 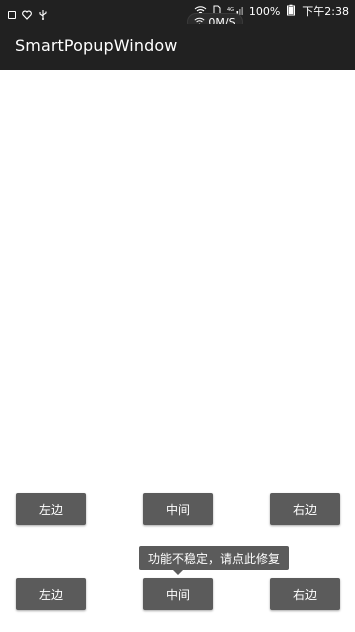 I want to click on top-right-button: 右边, so click(x=305, y=509).